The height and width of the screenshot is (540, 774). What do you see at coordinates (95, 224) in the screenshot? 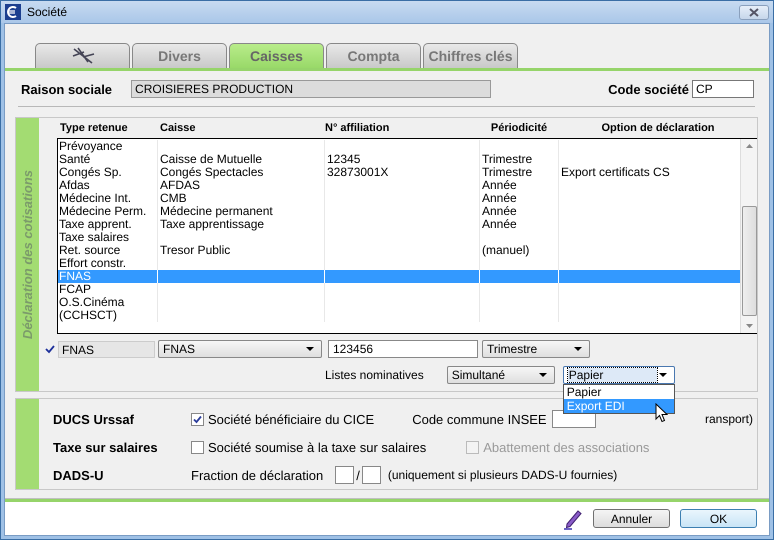
I see `table-cell: Taxe apprent.` at bounding box center [95, 224].